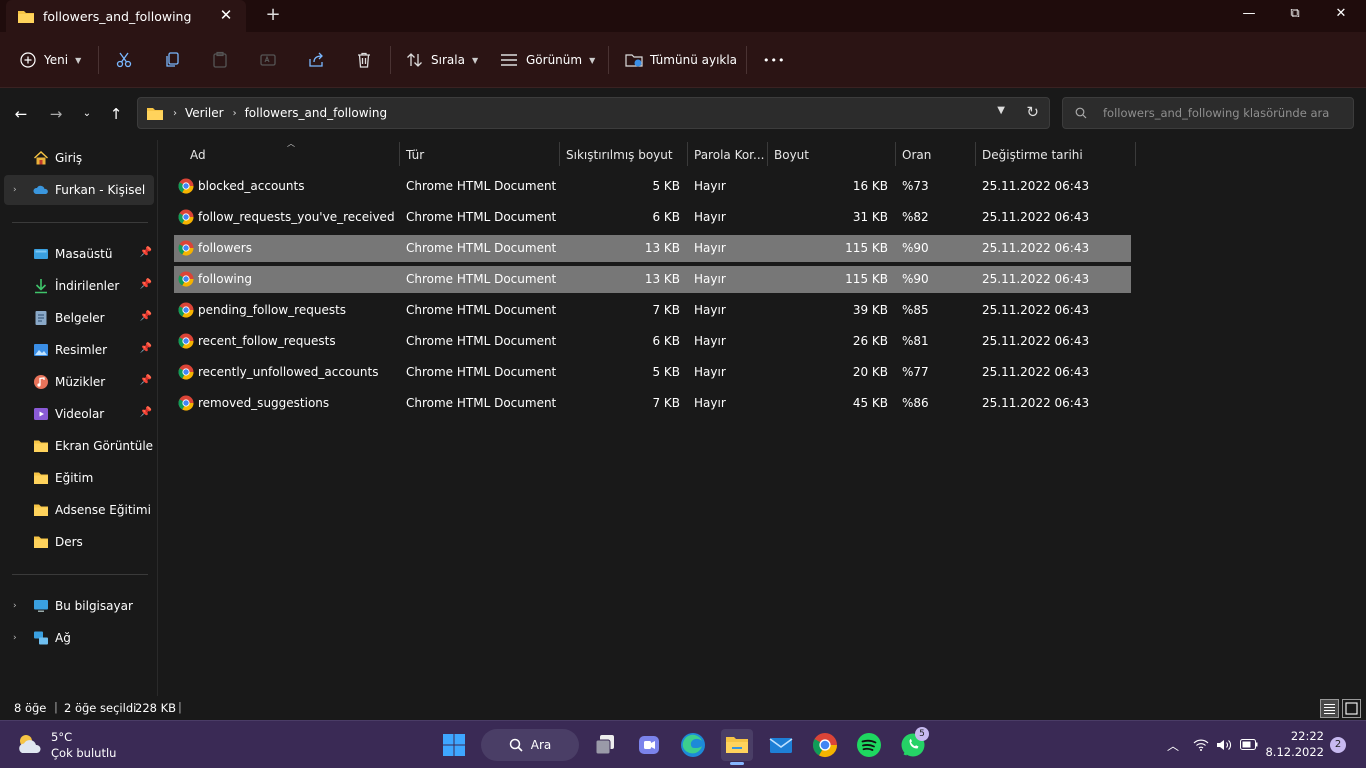 This screenshot has height=768, width=1366. I want to click on sidebar-item-ders: Ders, so click(79, 542).